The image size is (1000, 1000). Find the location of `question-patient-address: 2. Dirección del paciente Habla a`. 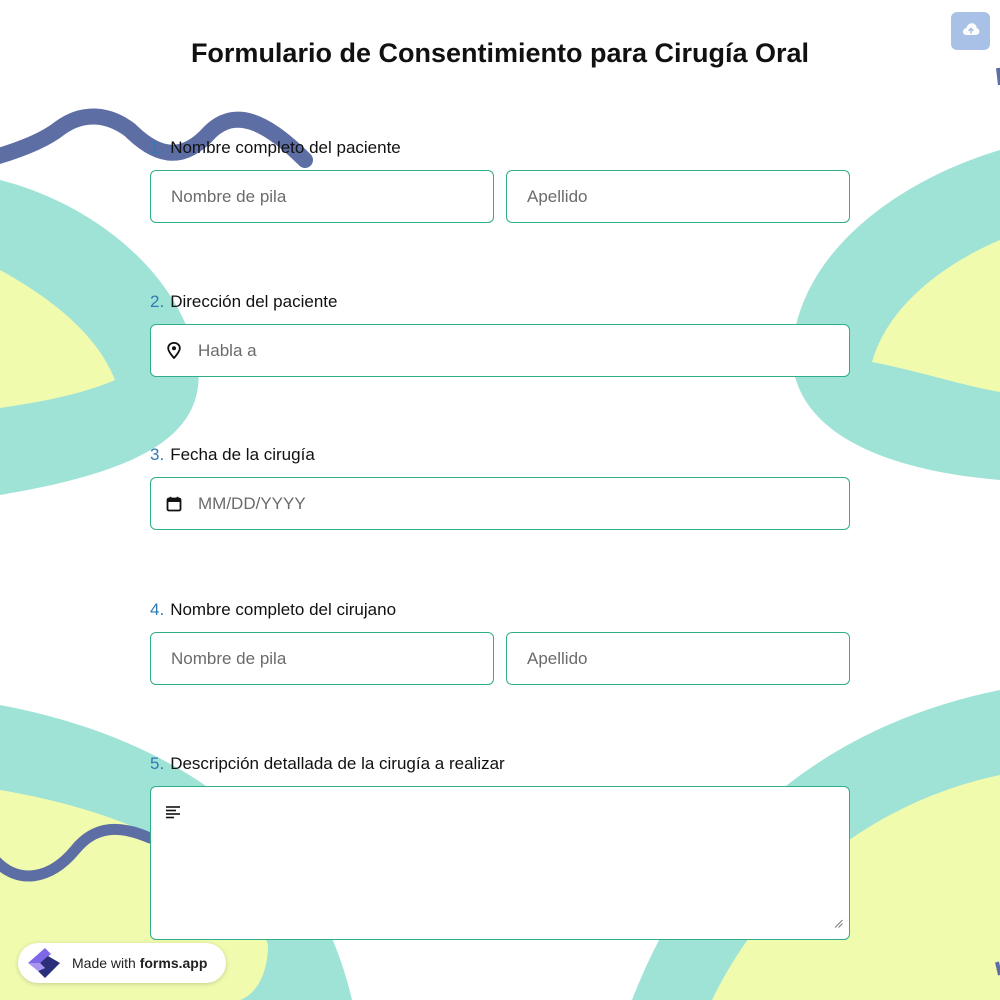

question-patient-address: 2. Dirección del paciente Habla a is located at coordinates (500, 333).